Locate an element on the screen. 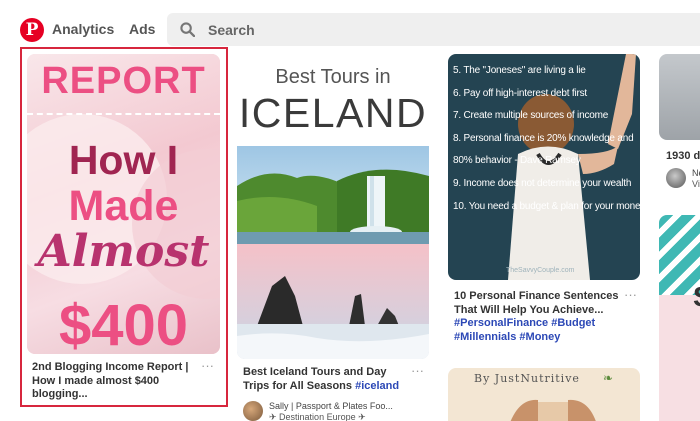  iceland-photo is located at coordinates (333, 252).